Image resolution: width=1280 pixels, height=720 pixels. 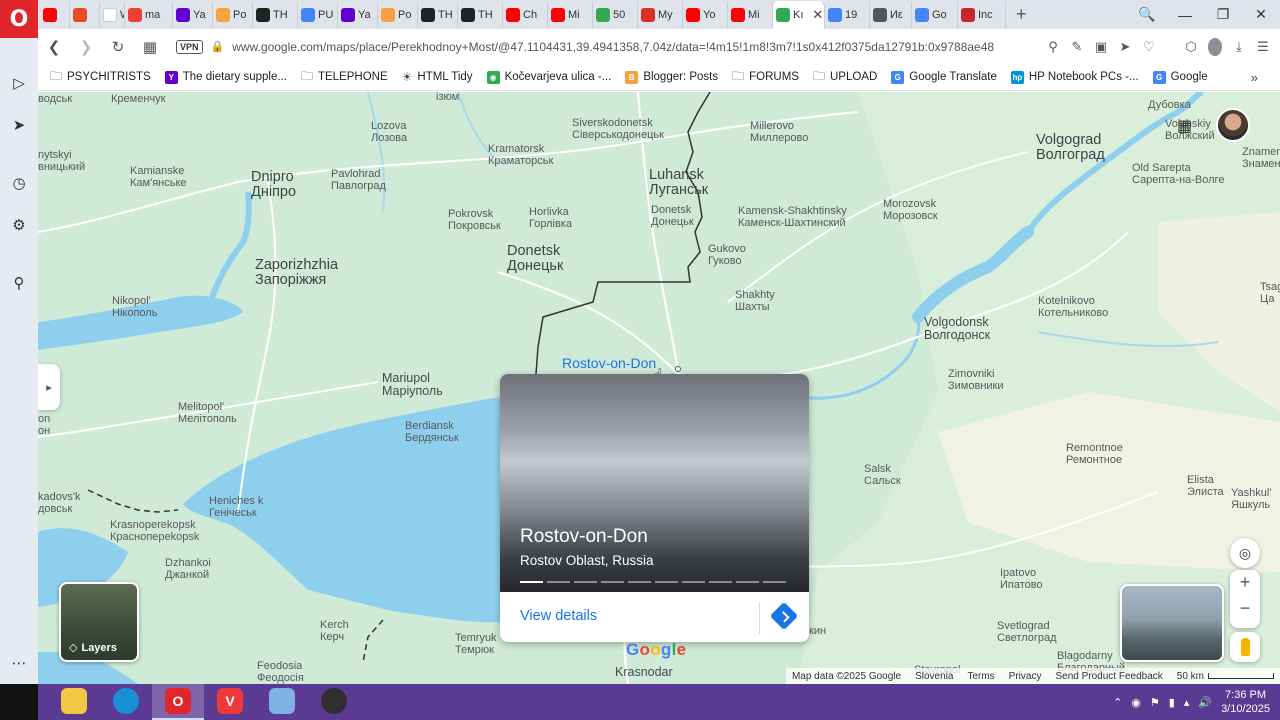 What do you see at coordinates (1270, 293) in the screenshot?
I see `map-city-label: Tsag Ца` at bounding box center [1270, 293].